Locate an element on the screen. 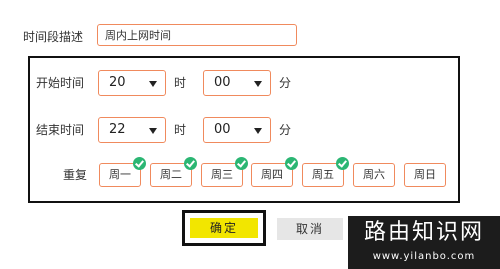 The width and height of the screenshot is (500, 269). day-label: 周六 is located at coordinates (374, 174).